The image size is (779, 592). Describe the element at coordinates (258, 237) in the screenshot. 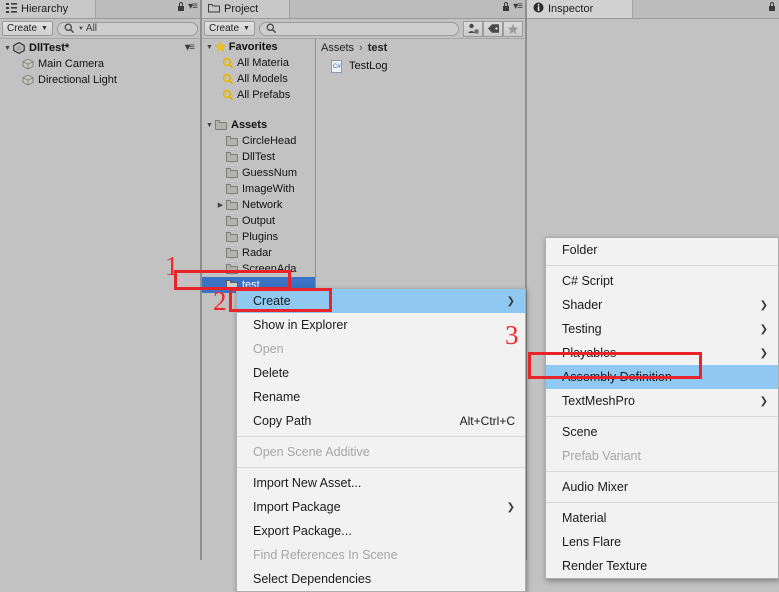

I see `assets-item-plugins: Plugins` at that location.